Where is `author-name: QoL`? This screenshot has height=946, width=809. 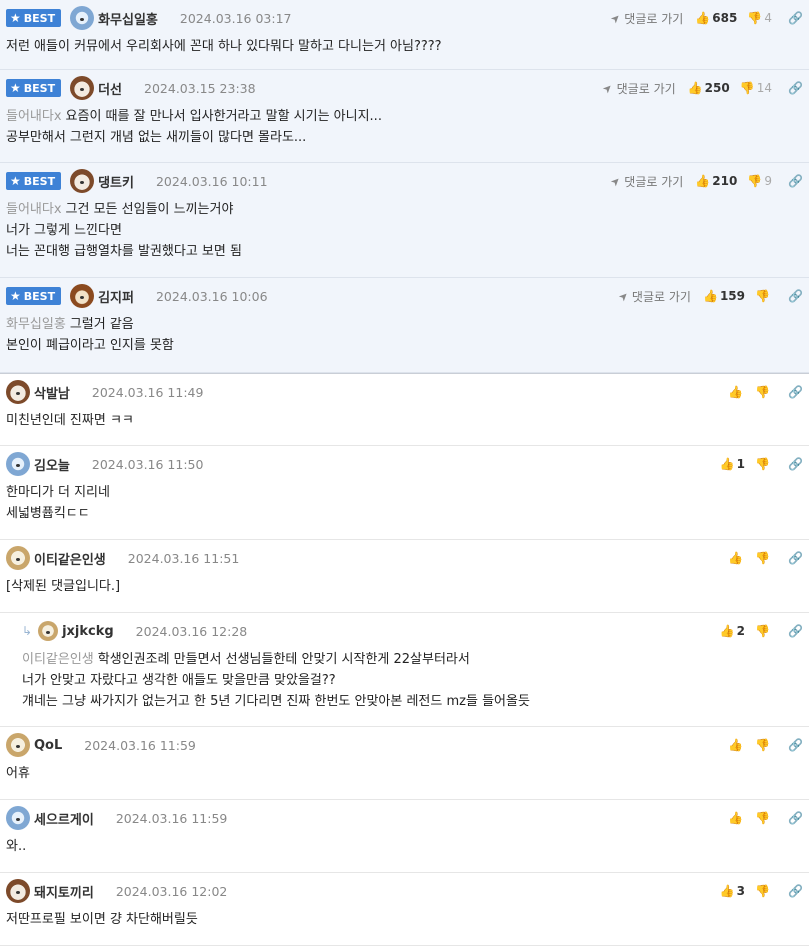 author-name: QoL is located at coordinates (48, 745).